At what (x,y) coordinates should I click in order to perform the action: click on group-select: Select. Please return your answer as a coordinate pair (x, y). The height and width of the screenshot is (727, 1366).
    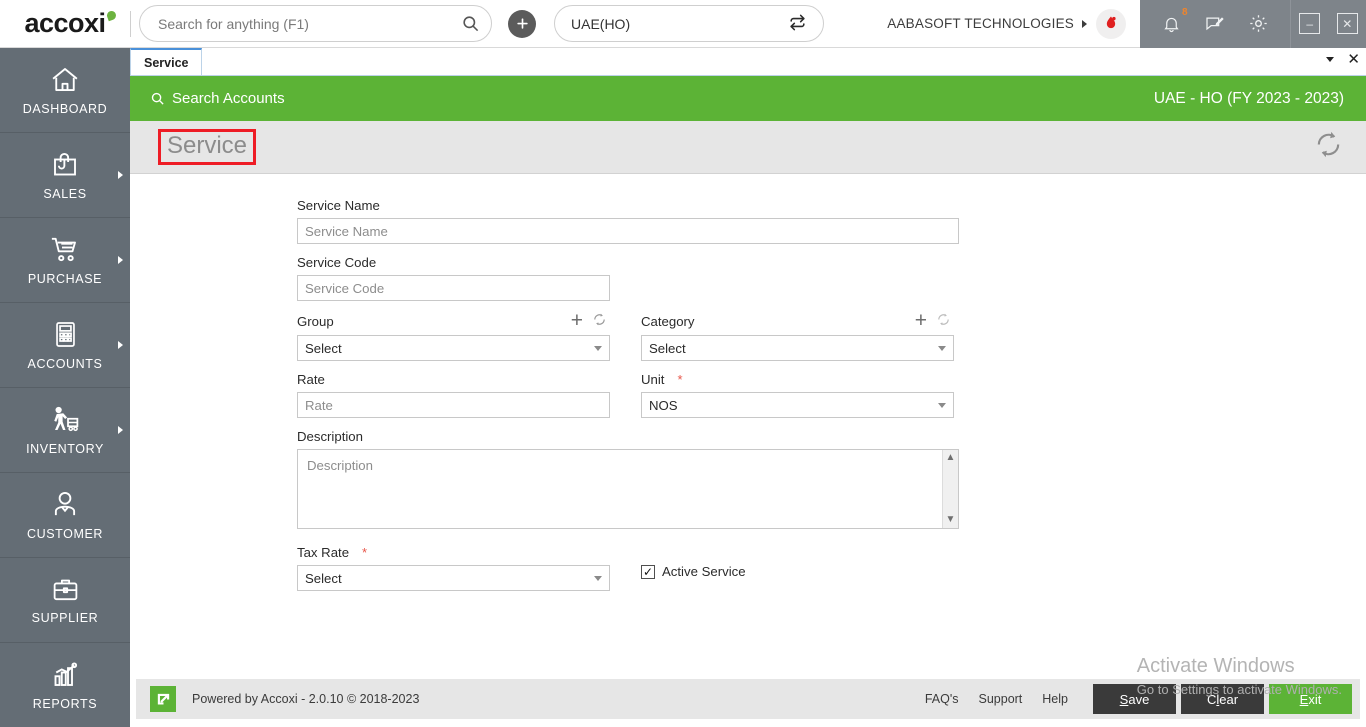
    Looking at the image, I should click on (453, 348).